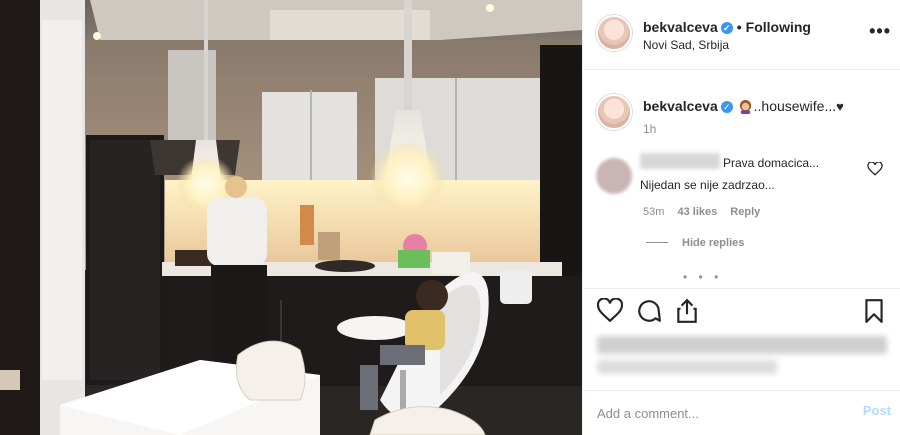 Image resolution: width=900 pixels, height=435 pixels. Describe the element at coordinates (713, 243) in the screenshot. I see `hide-replies-label: Hide replies` at that location.